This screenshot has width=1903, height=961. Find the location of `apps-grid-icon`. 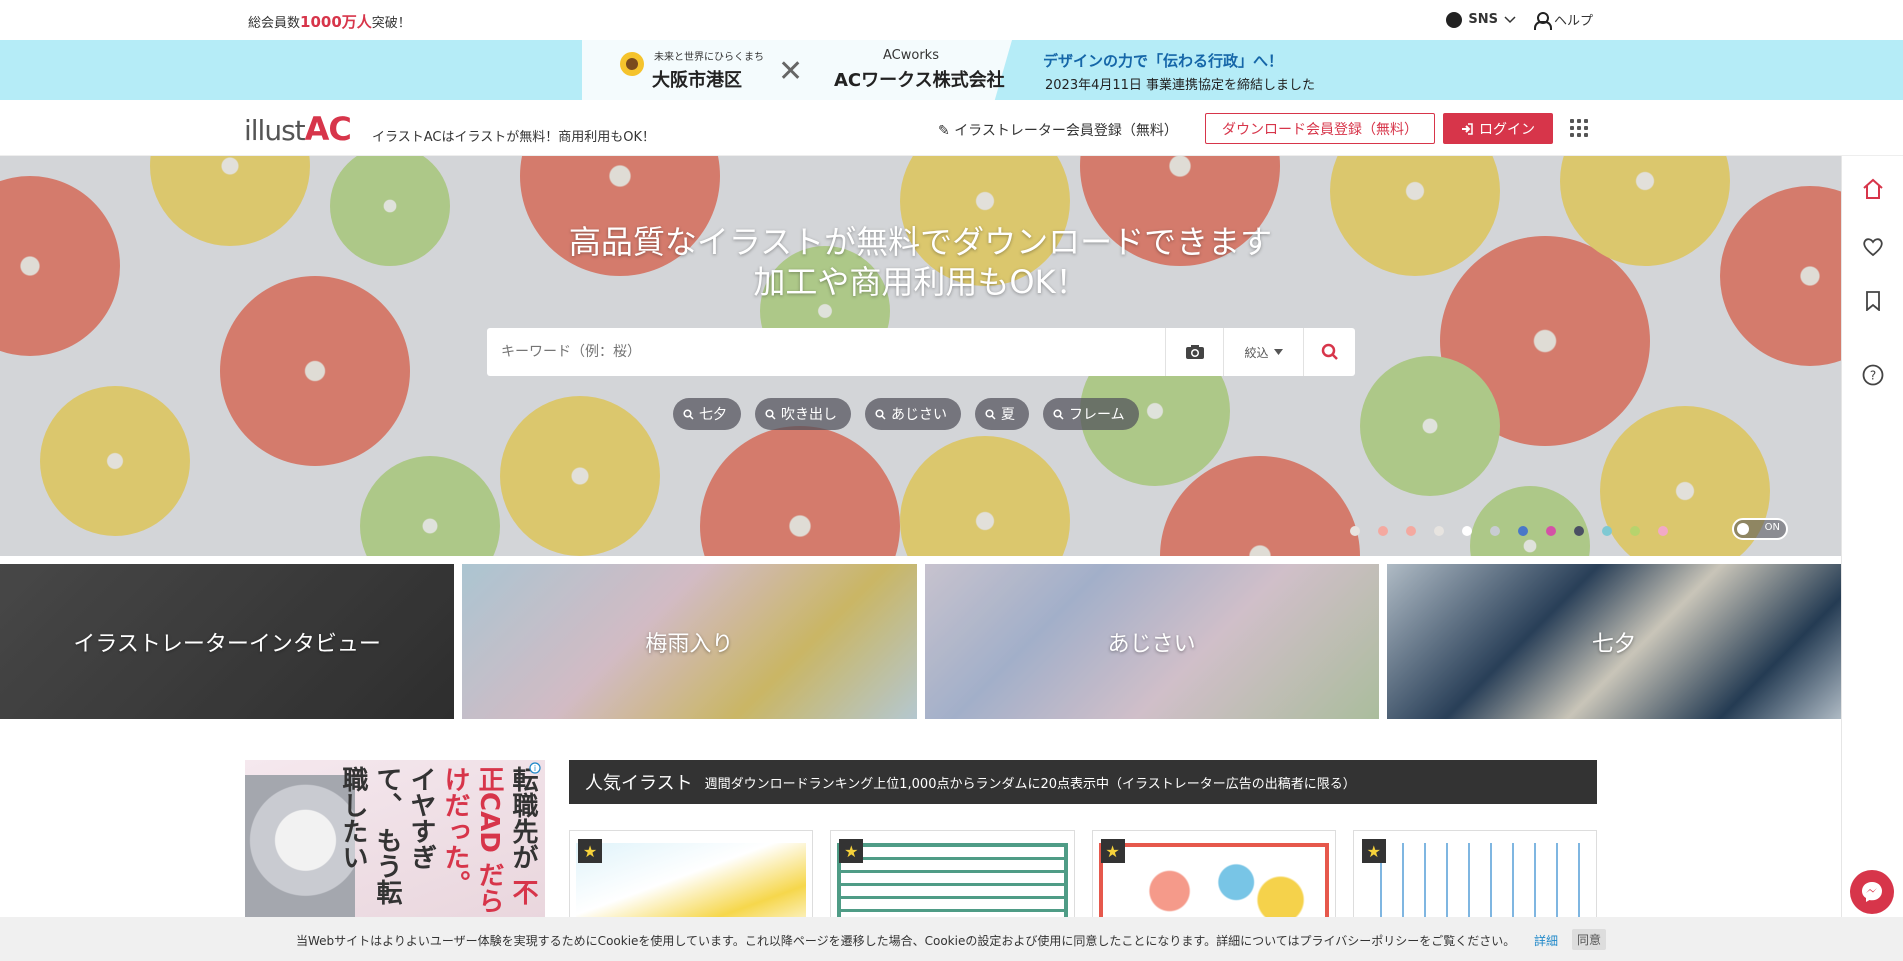

apps-grid-icon is located at coordinates (1579, 128).